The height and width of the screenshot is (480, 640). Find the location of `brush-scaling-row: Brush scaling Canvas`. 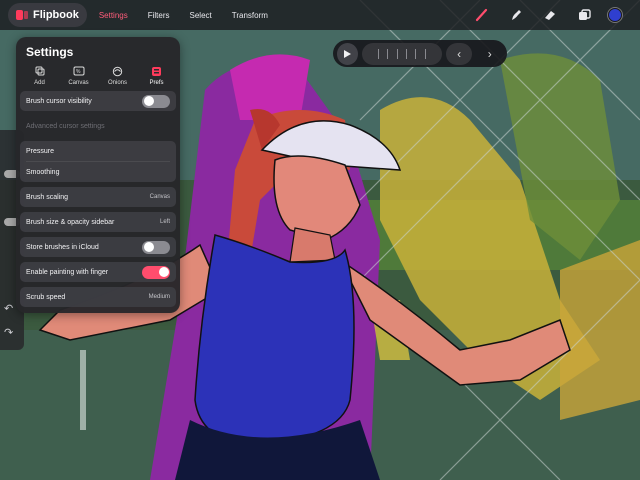

brush-scaling-row: Brush scaling Canvas is located at coordinates (98, 197).